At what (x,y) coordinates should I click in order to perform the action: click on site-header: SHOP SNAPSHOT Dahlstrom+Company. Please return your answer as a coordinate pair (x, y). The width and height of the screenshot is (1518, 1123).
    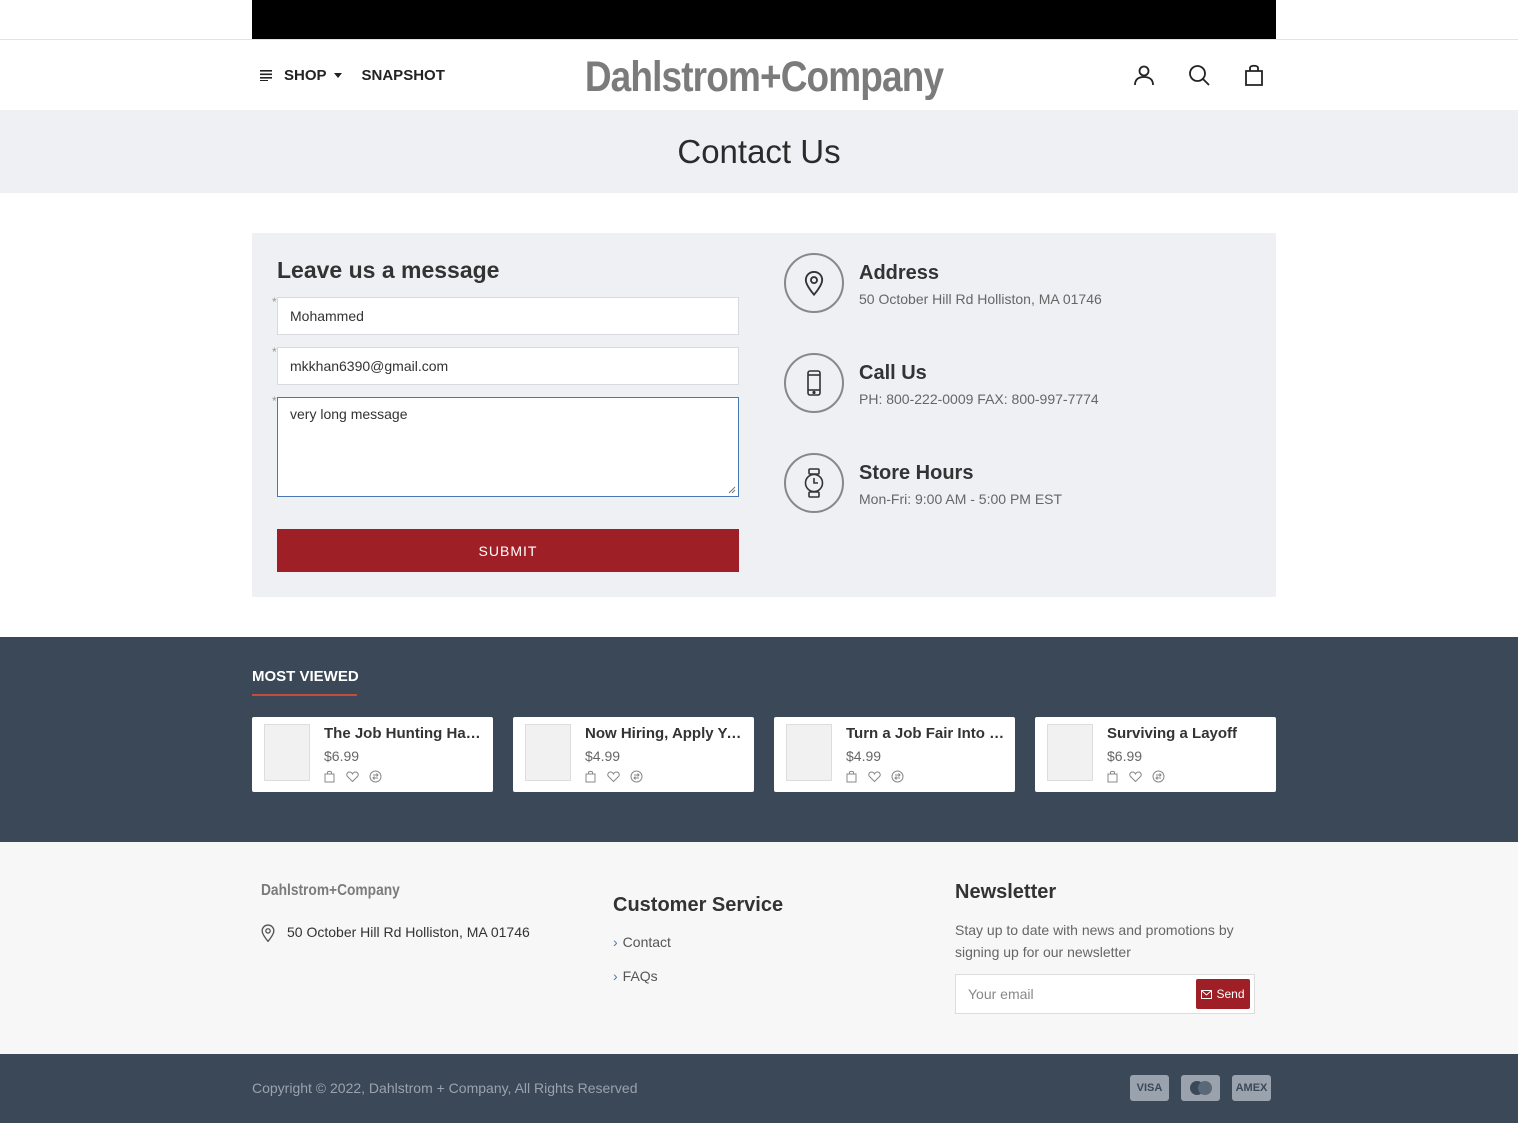
    Looking at the image, I should click on (764, 75).